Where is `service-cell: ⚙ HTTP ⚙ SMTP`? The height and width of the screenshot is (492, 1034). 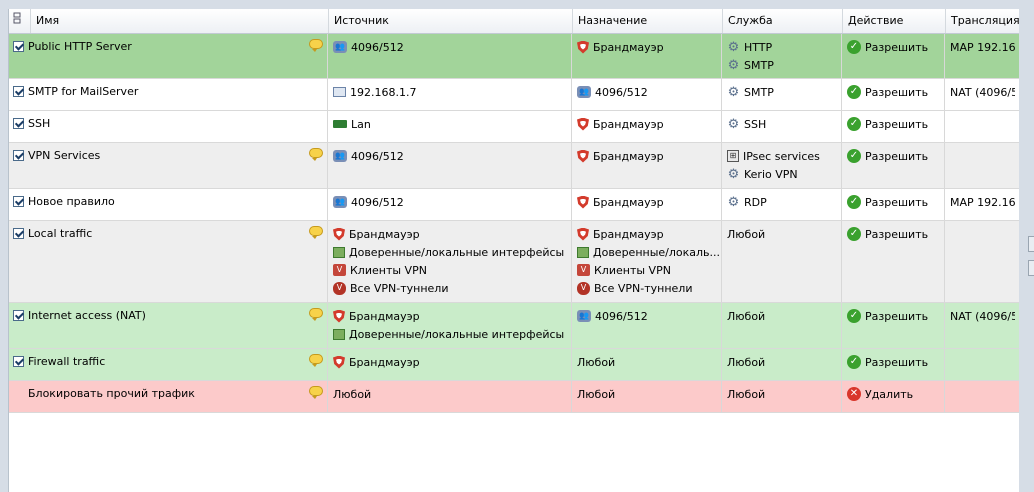 service-cell: ⚙ HTTP ⚙ SMTP is located at coordinates (782, 56).